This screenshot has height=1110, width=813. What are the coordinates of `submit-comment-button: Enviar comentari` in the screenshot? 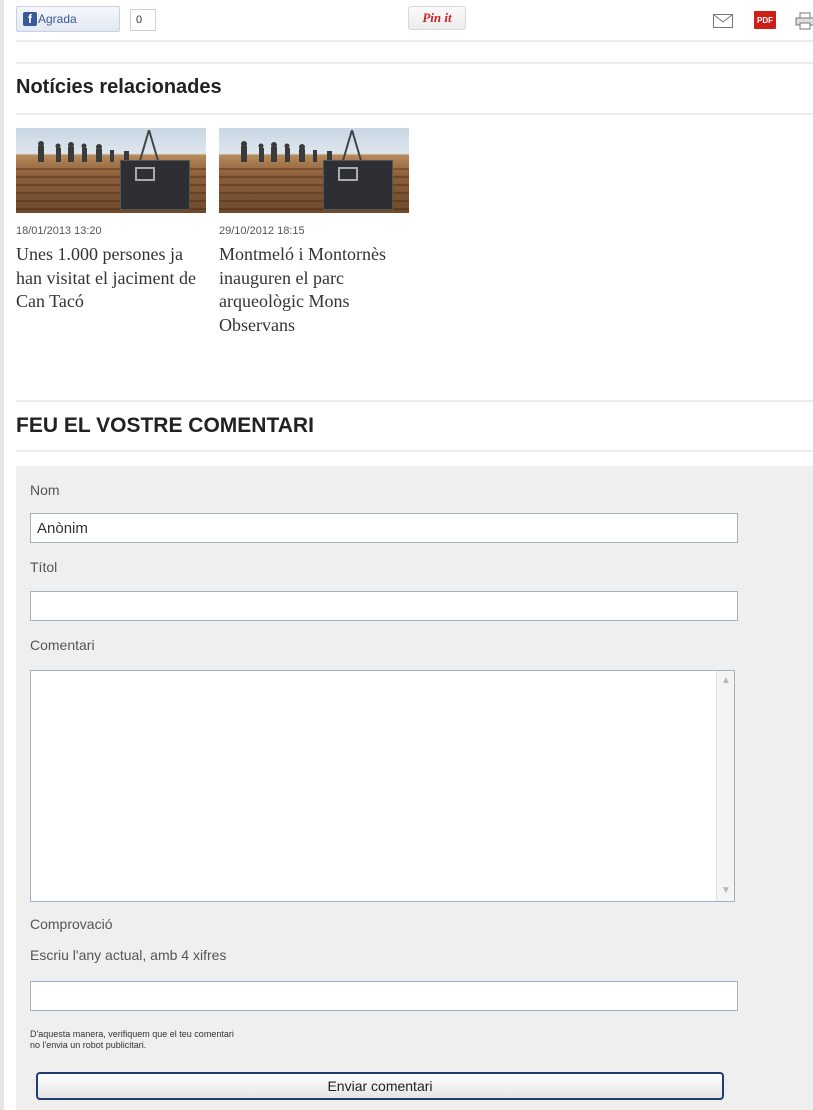 It's located at (380, 1086).